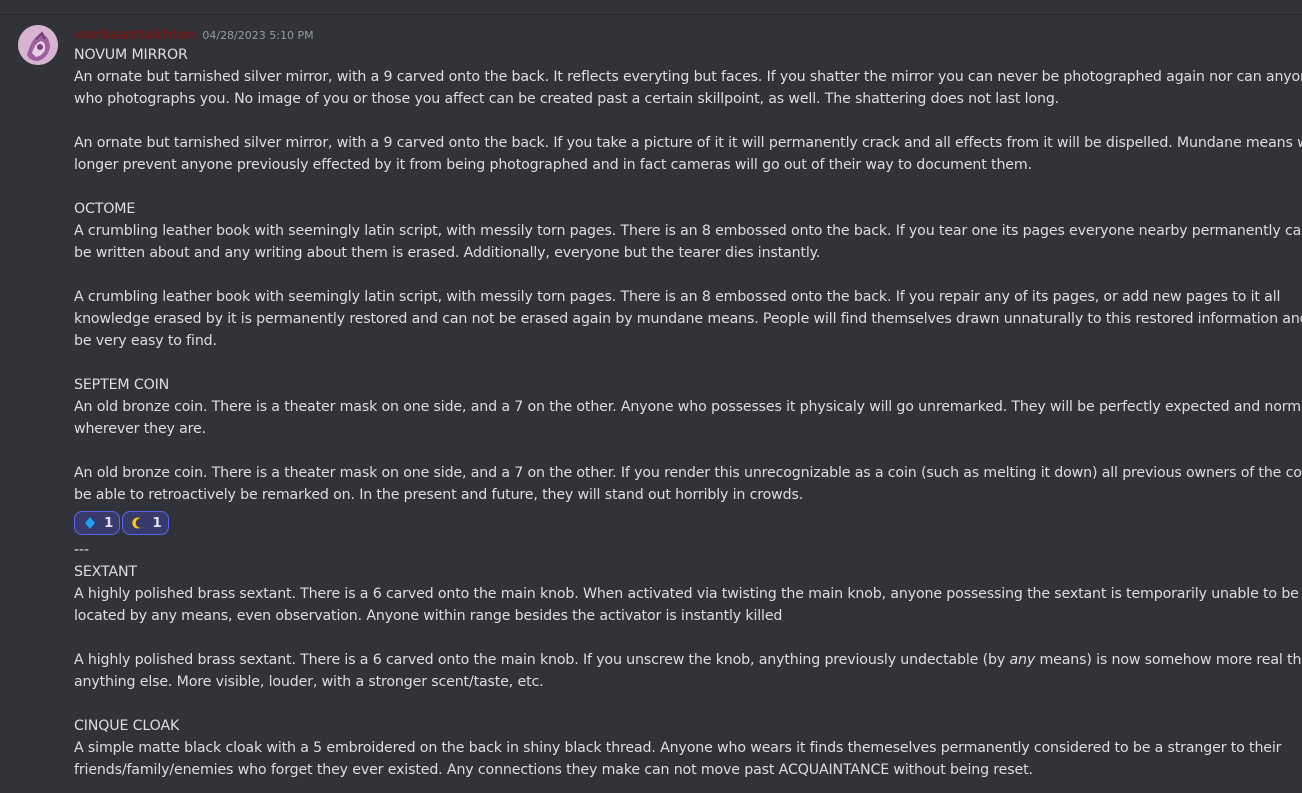 This screenshot has width=1302, height=793. Describe the element at coordinates (145, 523) in the screenshot. I see `reaction-crescent-moon: 1` at that location.